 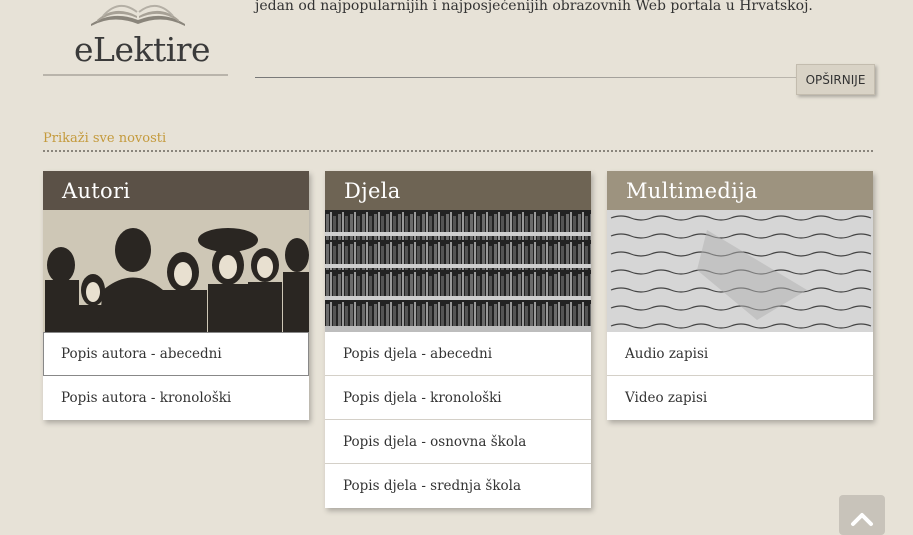 What do you see at coordinates (138, 15) in the screenshot?
I see `open-book-icon` at bounding box center [138, 15].